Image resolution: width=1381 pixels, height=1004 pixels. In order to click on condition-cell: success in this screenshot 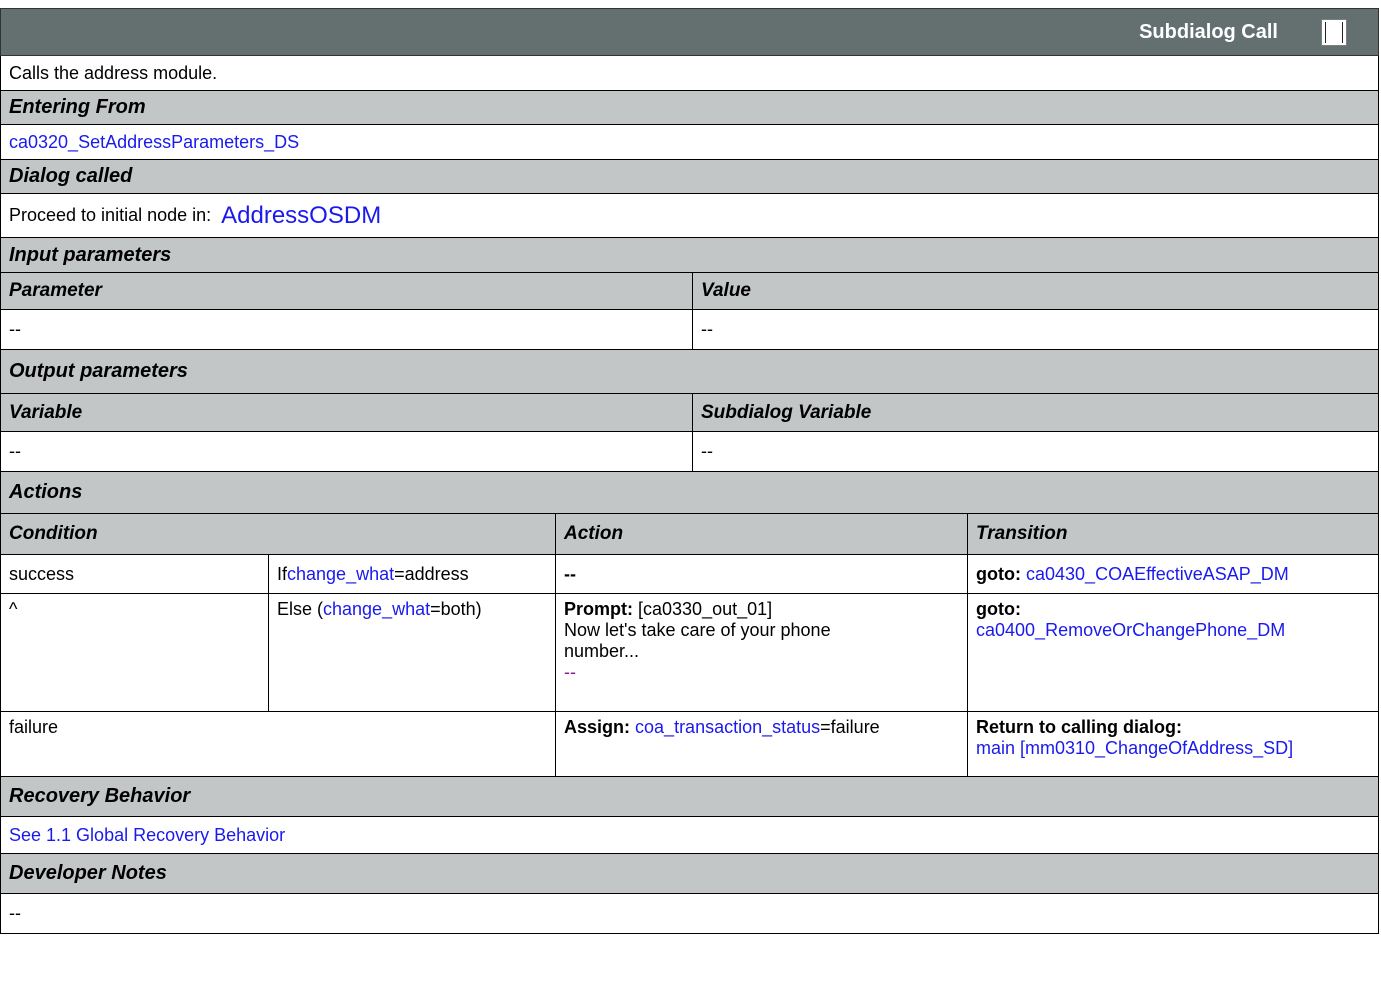, I will do `click(135, 574)`.